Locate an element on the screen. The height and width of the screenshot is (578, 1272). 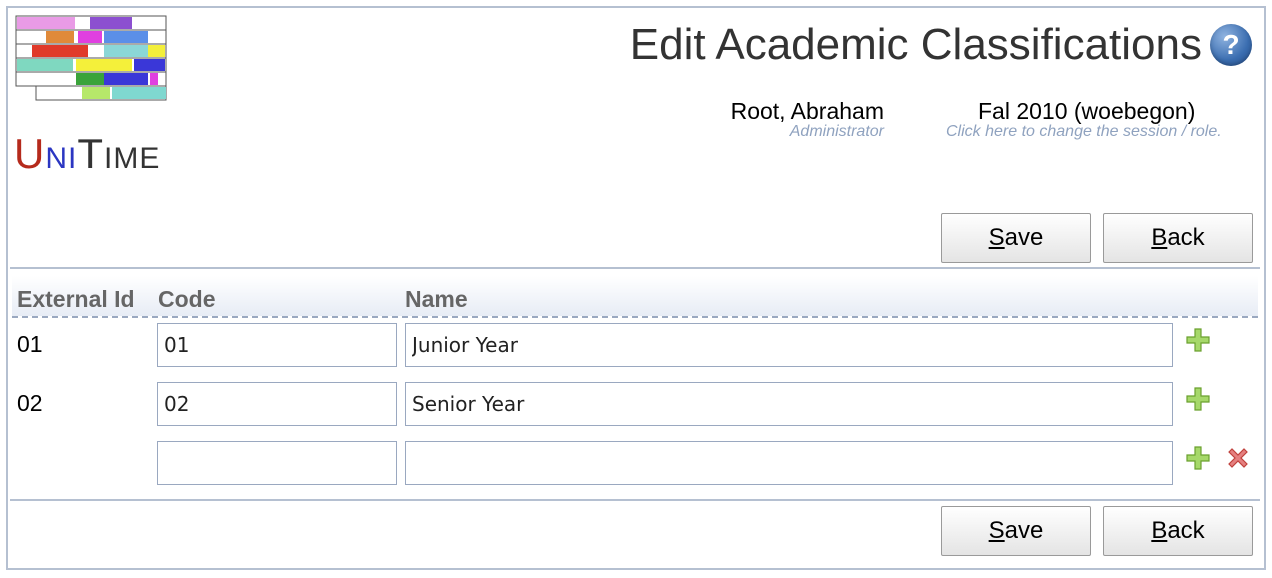
external-id-cell: 01 is located at coordinates (30, 344).